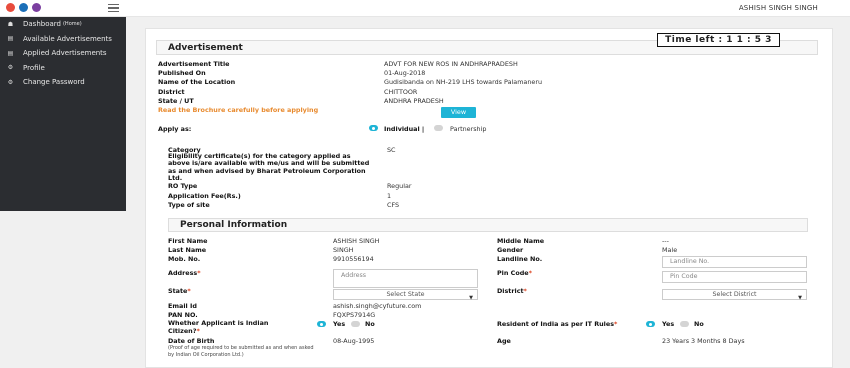  I want to click on sidebar-item-applied-advertisements: ▤ Applied Advertisements, so click(63, 53).